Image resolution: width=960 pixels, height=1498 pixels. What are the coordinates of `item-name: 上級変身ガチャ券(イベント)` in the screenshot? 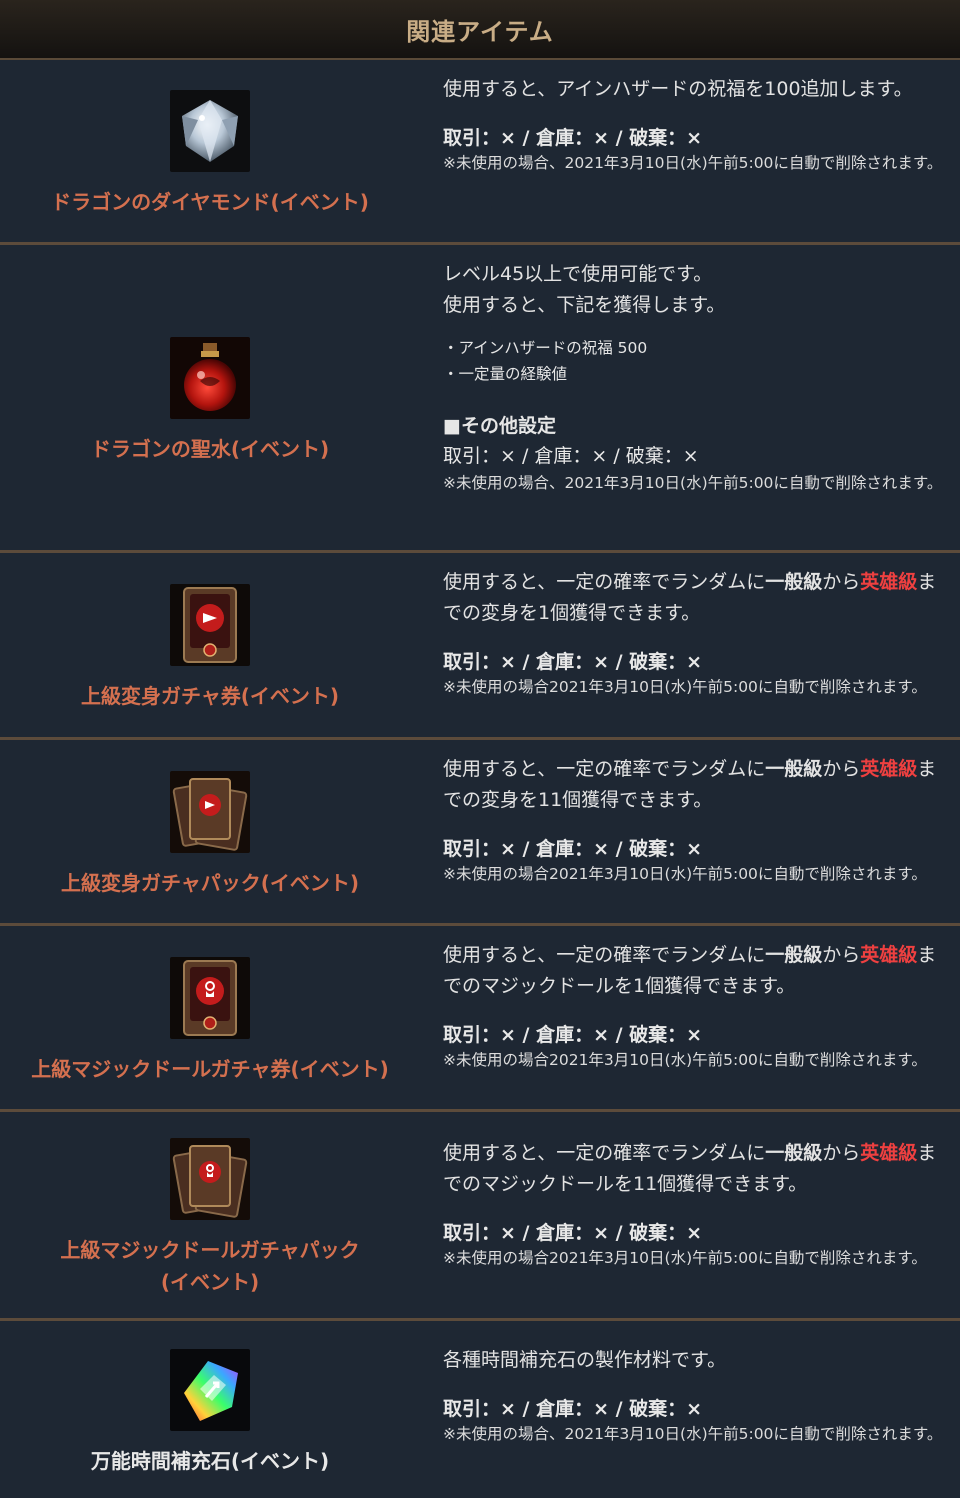 It's located at (210, 696).